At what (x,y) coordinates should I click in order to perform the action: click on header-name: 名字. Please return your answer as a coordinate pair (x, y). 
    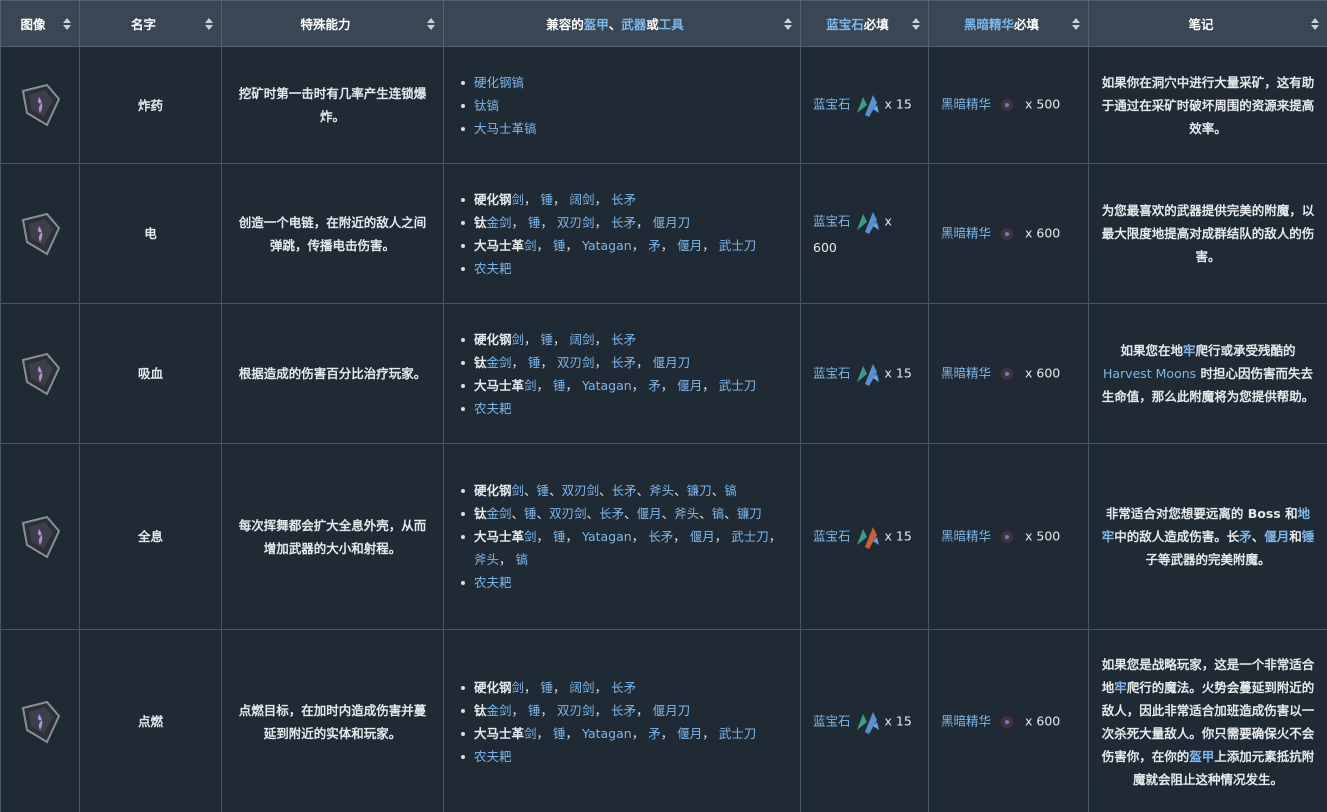
    Looking at the image, I should click on (150, 23).